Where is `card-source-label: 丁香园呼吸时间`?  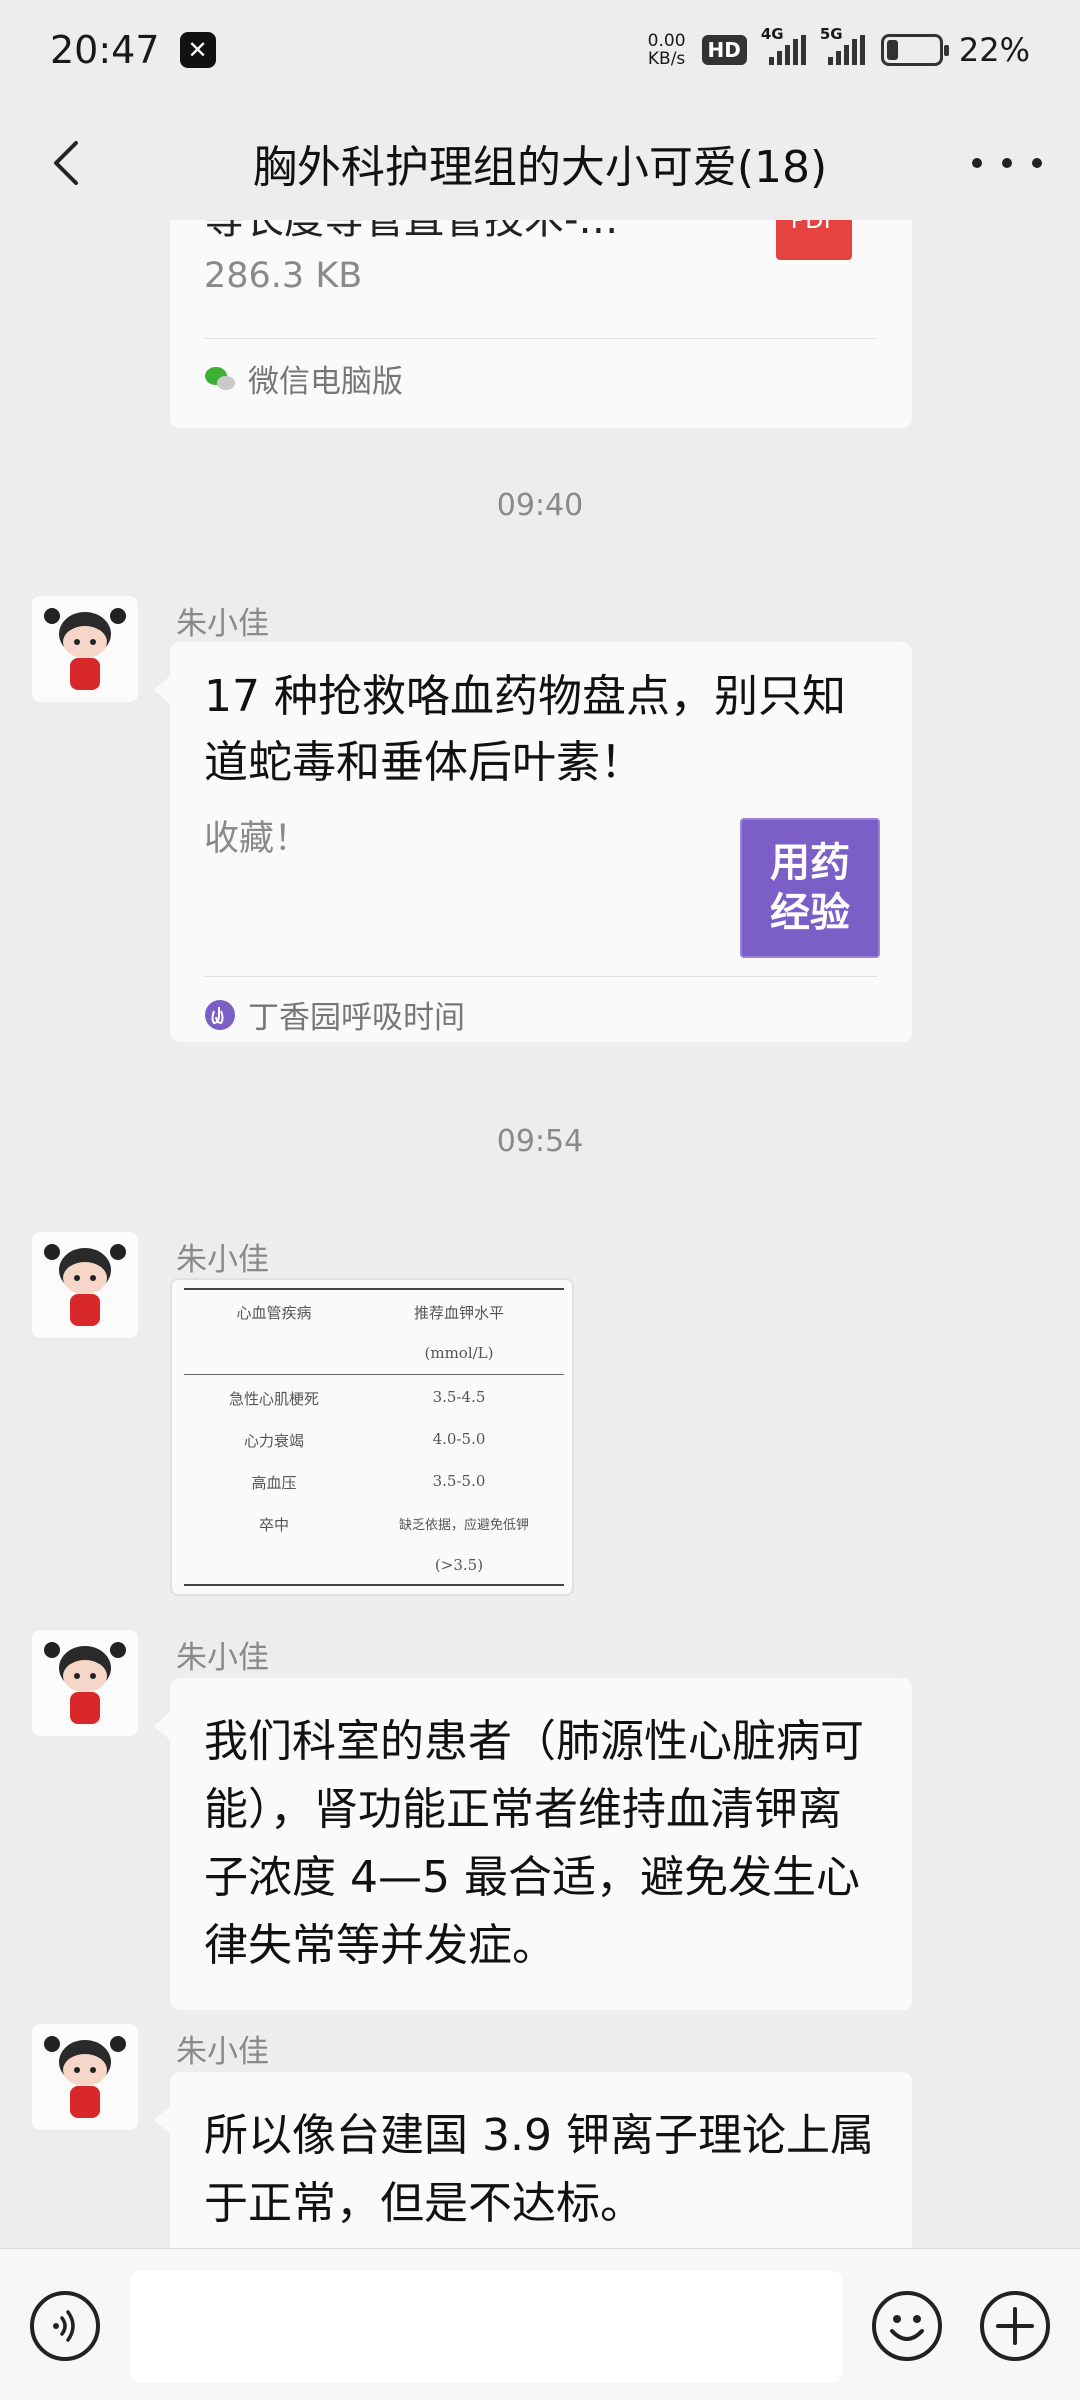
card-source-label: 丁香园呼吸时间 is located at coordinates (356, 1018).